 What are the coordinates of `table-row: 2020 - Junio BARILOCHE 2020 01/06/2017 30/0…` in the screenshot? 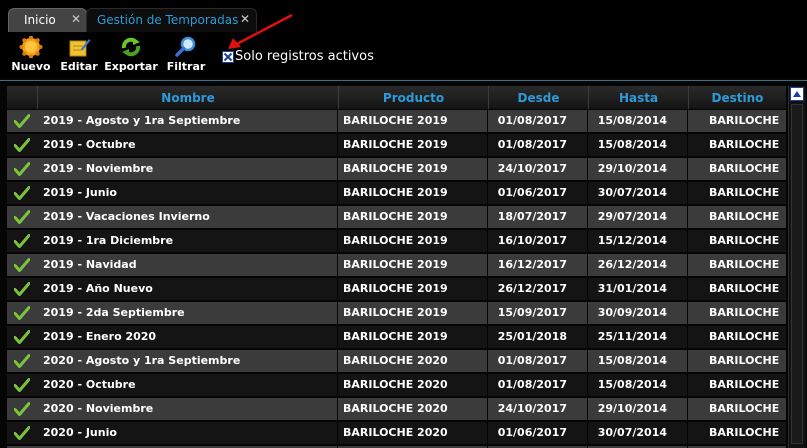 It's located at (396, 433).